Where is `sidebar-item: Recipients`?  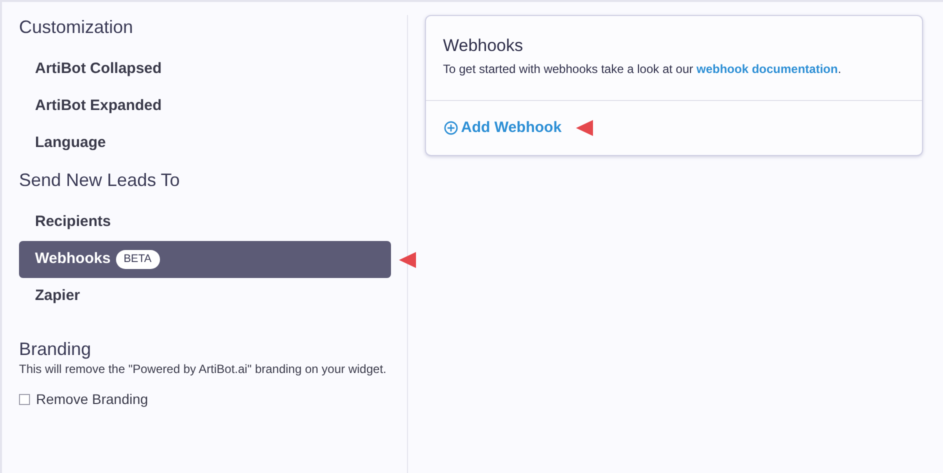
sidebar-item: Recipients is located at coordinates (205, 222).